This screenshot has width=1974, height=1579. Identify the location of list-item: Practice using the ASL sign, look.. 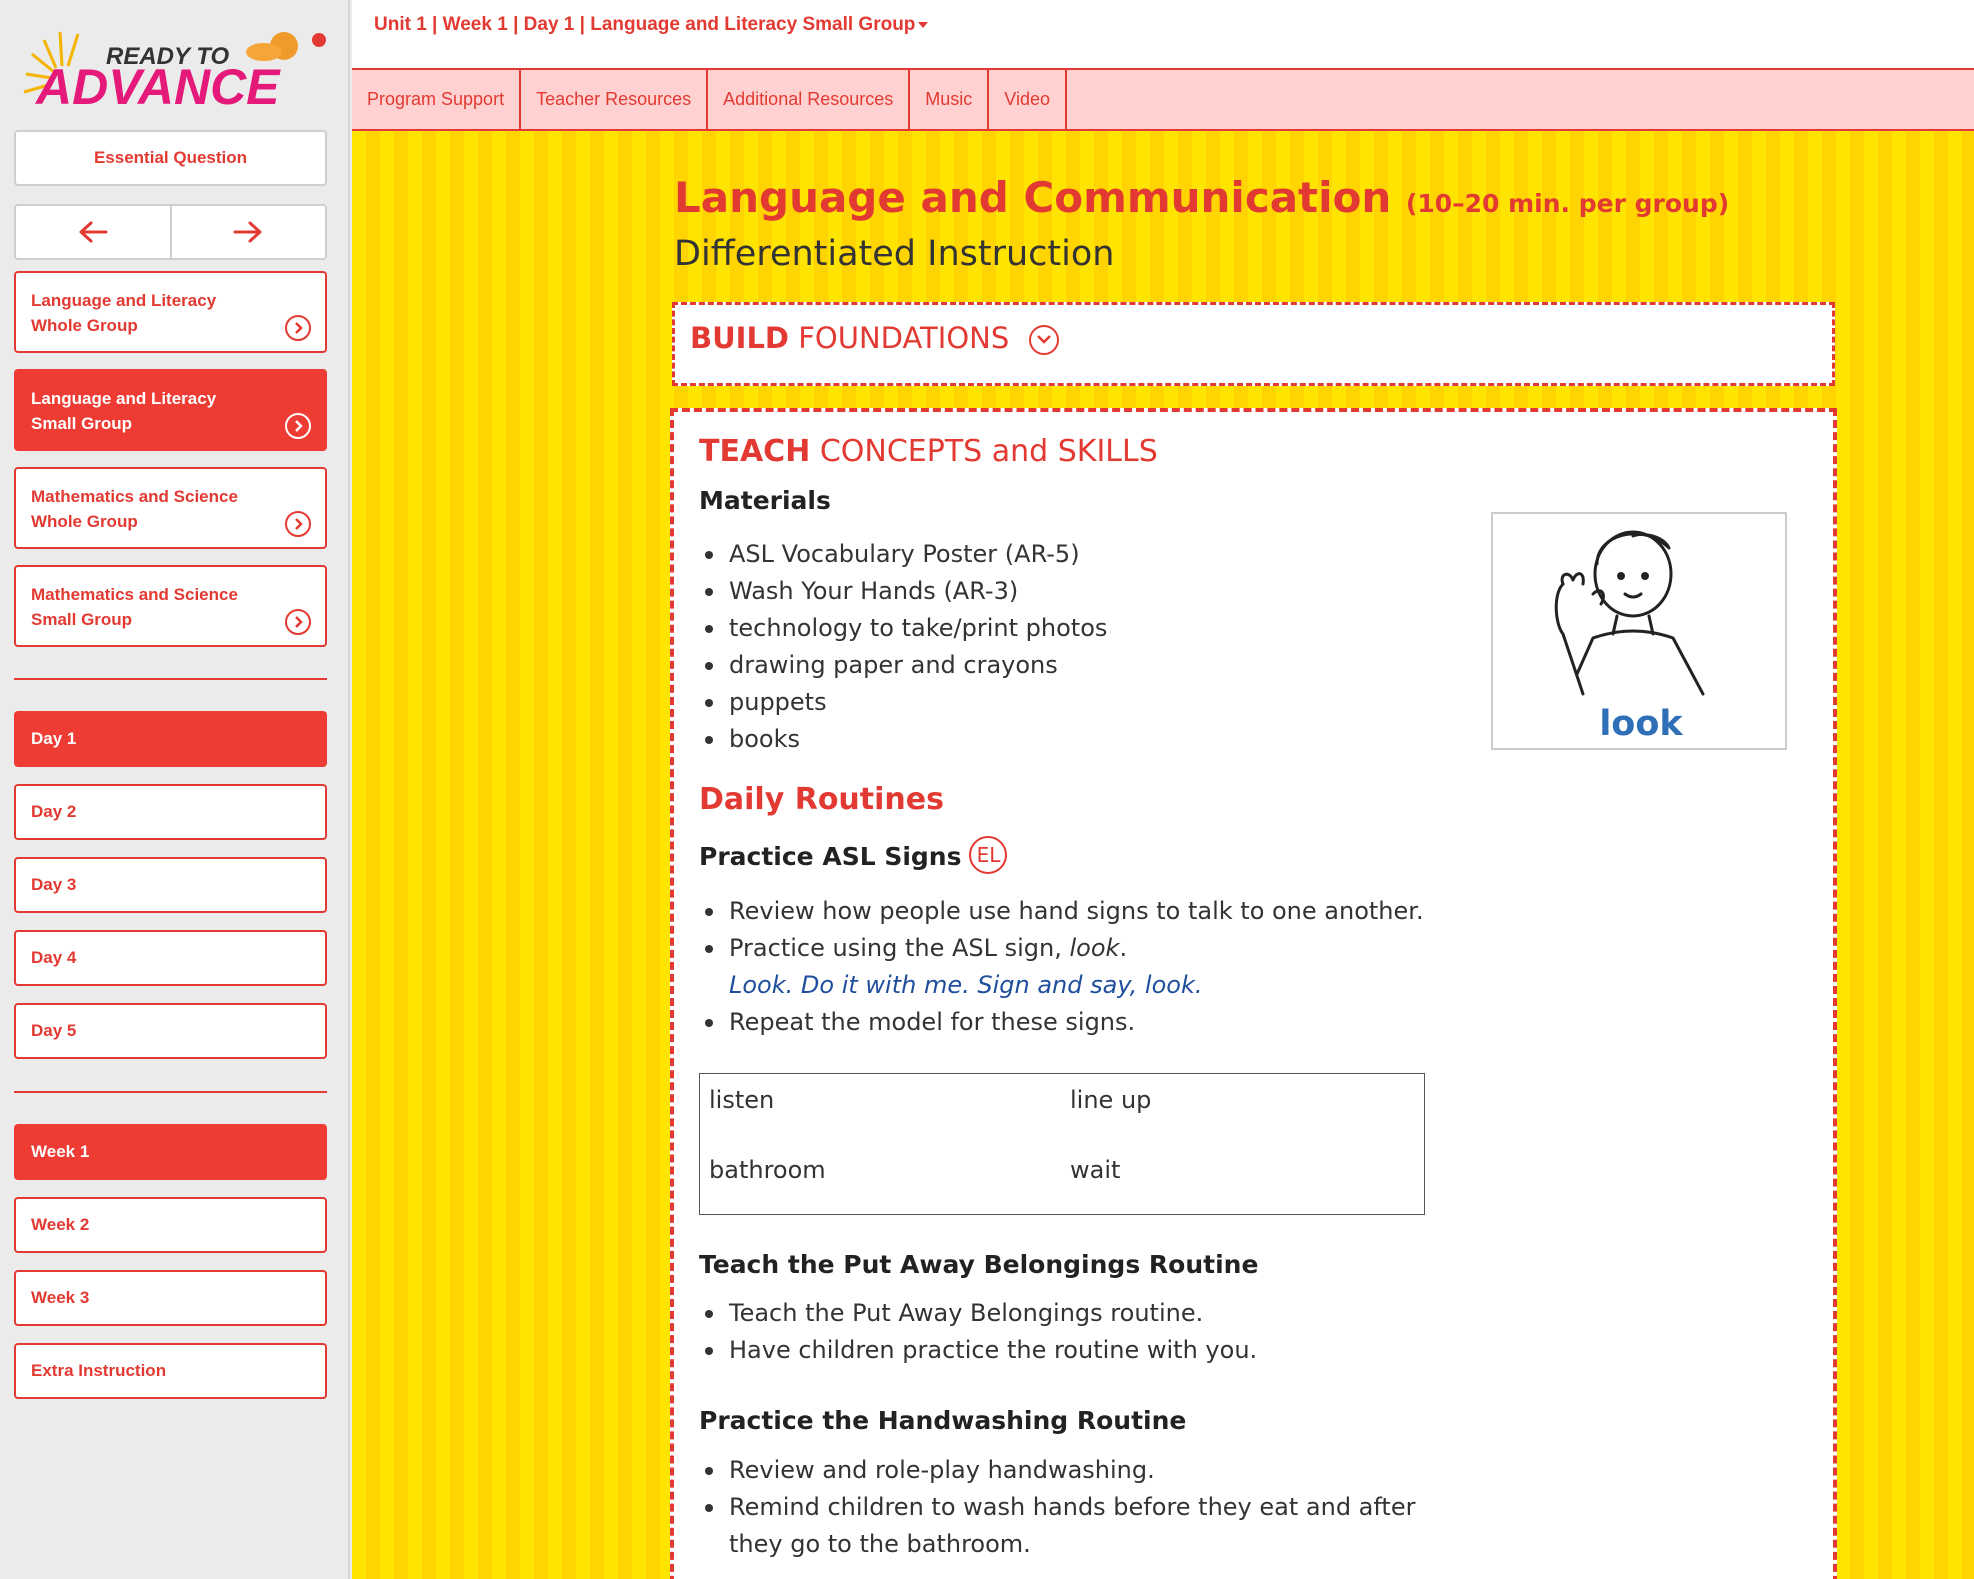
(1061, 948).